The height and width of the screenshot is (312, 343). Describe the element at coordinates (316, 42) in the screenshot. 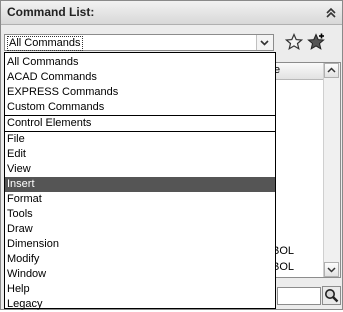

I see `star-add-icon` at that location.